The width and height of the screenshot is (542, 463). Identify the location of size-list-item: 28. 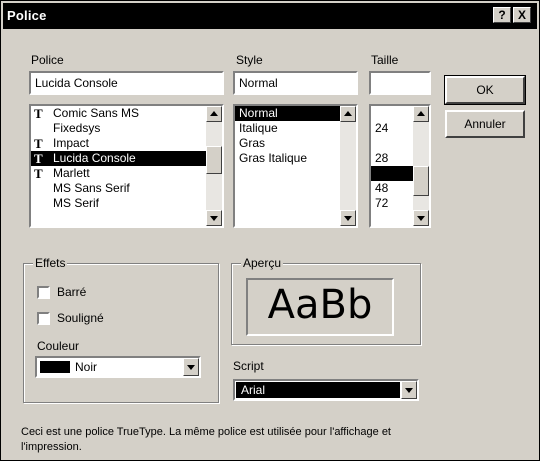
(392, 158).